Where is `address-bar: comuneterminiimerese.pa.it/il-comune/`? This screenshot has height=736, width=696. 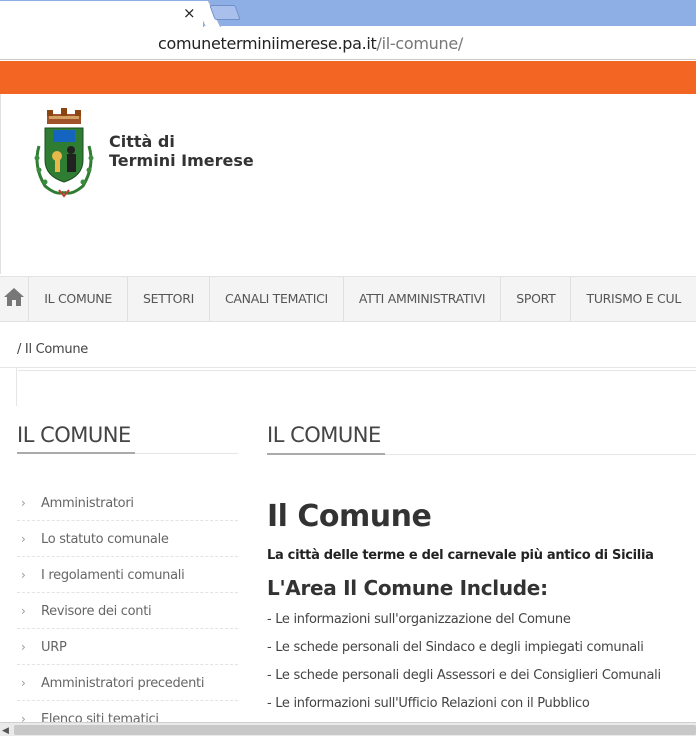 address-bar: comuneterminiimerese.pa.it/il-comune/ is located at coordinates (348, 43).